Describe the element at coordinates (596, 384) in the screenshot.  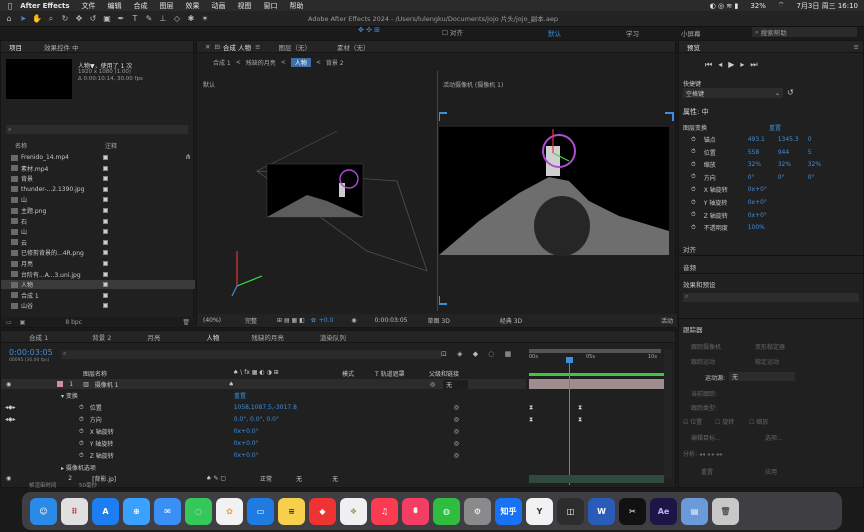
I see `layer1-duration-bar` at that location.